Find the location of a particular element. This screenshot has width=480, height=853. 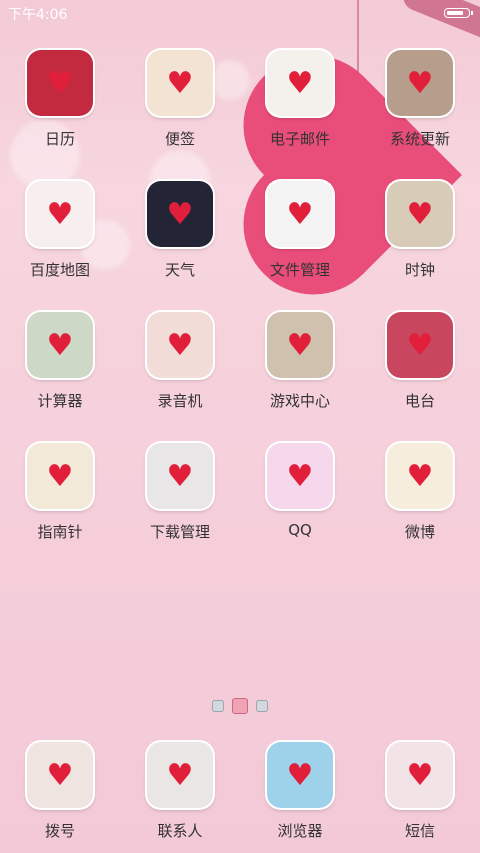

app-label: 便签 is located at coordinates (179, 139).